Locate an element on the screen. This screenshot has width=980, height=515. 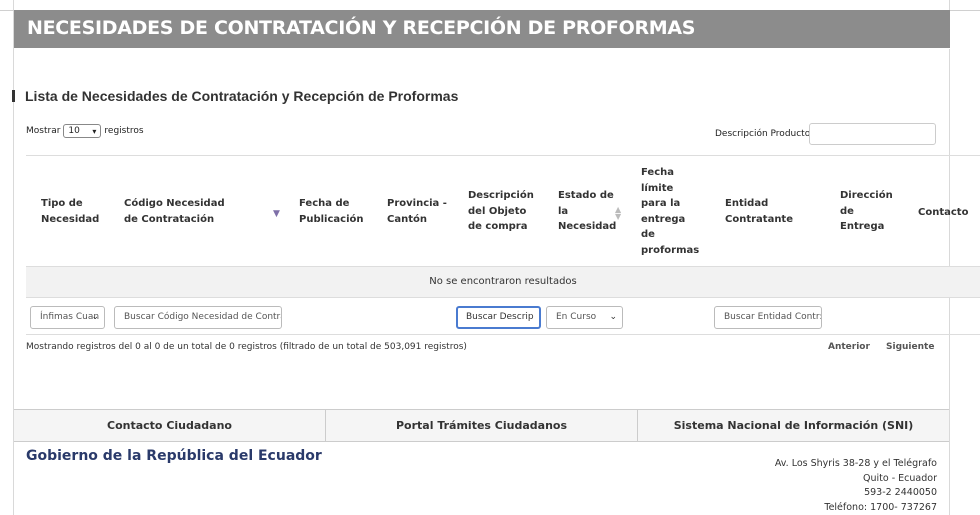
entidad-filter-placeholder: Buscar Entidad Contr: is located at coordinates (773, 317).